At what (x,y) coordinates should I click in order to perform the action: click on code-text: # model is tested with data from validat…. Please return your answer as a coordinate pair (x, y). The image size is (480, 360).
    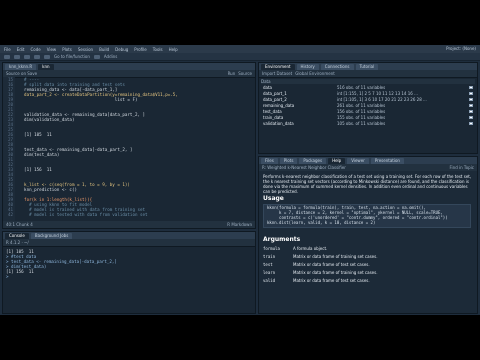
    Looking at the image, I should click on (83, 214).